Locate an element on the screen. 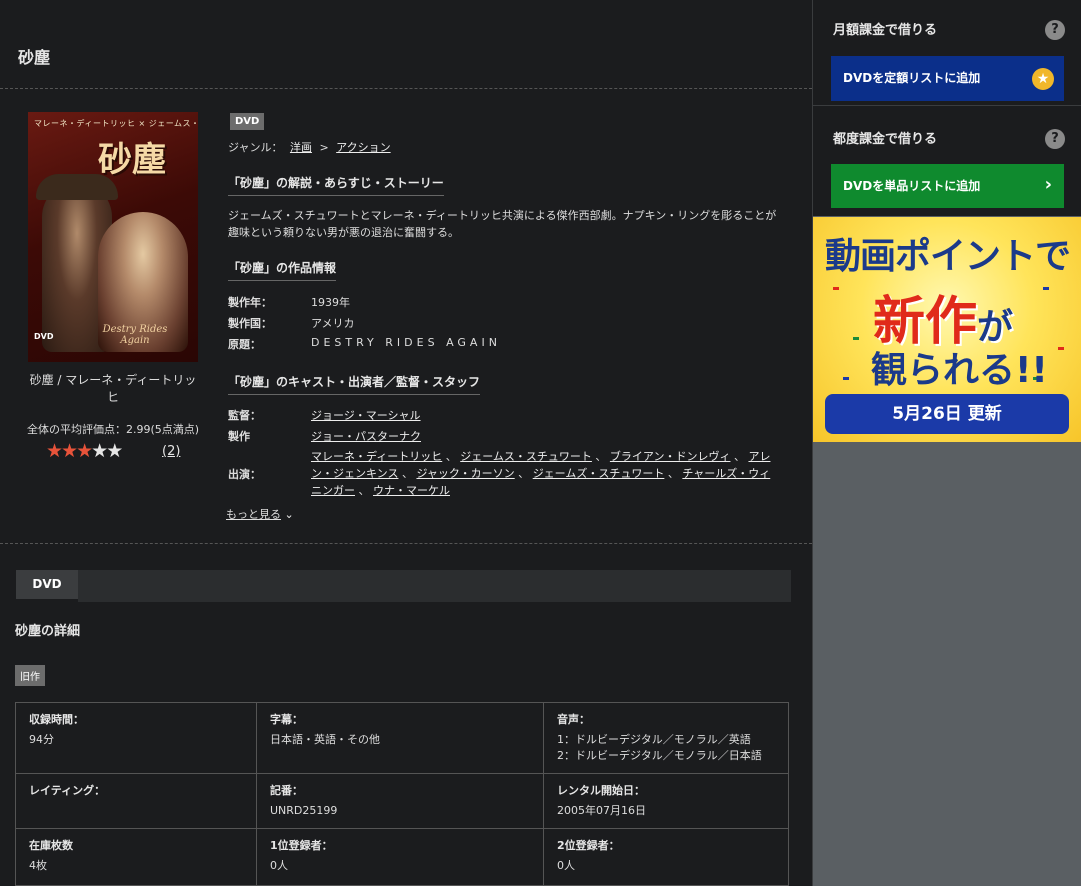 The height and width of the screenshot is (886, 1081). detail-label: レイティング： is located at coordinates (67, 790).